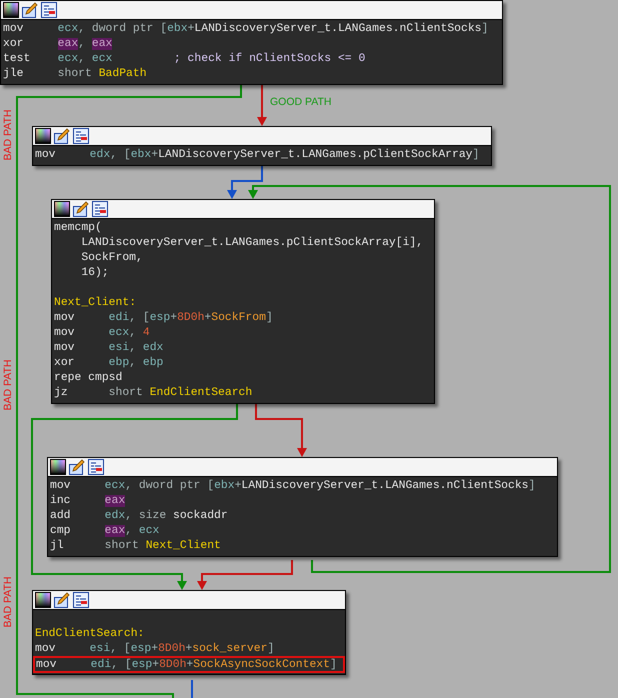 Image resolution: width=618 pixels, height=698 pixels. I want to click on code-line: repe cmpsd, so click(89, 378).